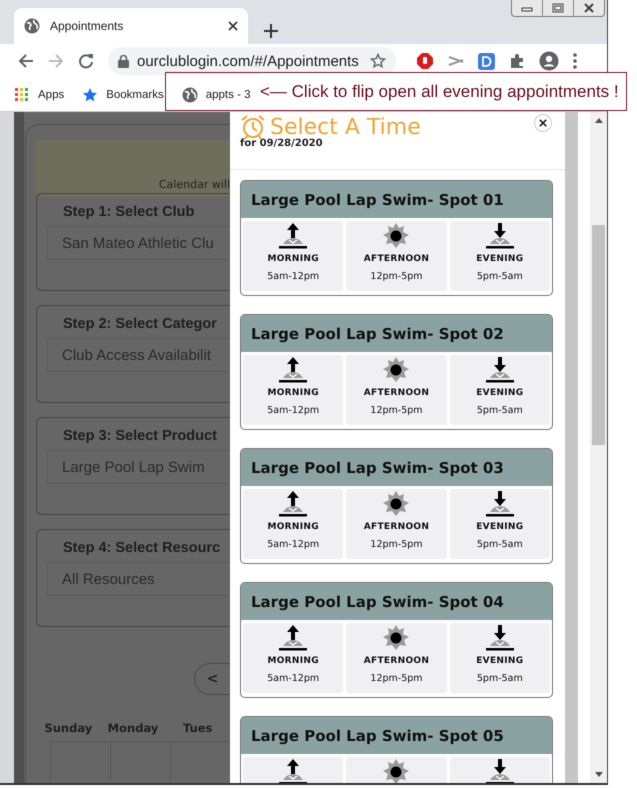 Image resolution: width=637 pixels, height=788 pixels. What do you see at coordinates (131, 26) in the screenshot?
I see `browser-tab: Appointments` at bounding box center [131, 26].